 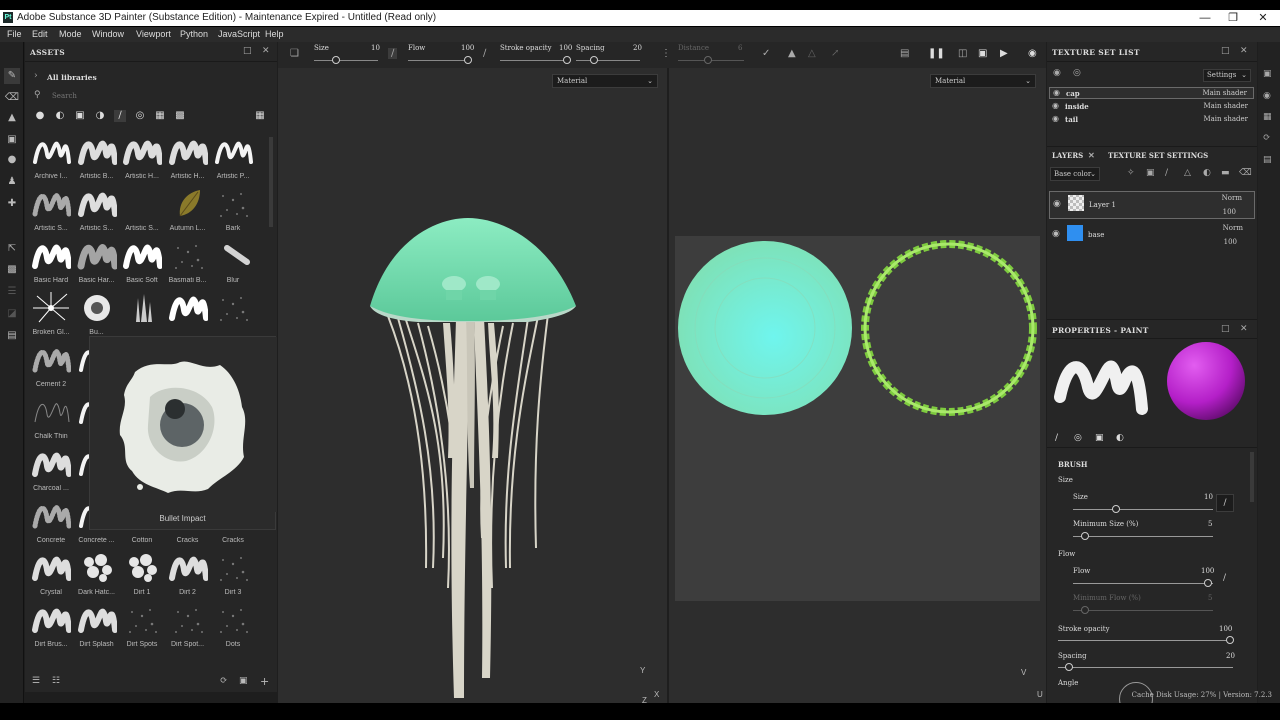 What do you see at coordinates (766, 53) in the screenshot?
I see `stroke-mode-icon: ✓` at bounding box center [766, 53].